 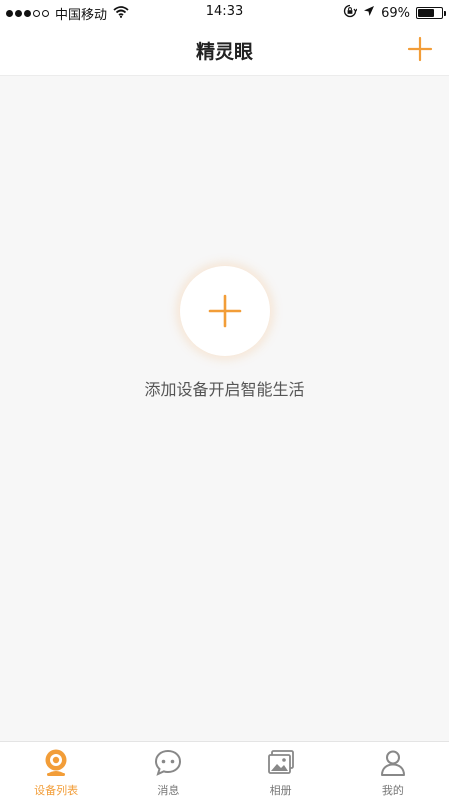 I want to click on tab-label: 相册, so click(x=280, y=790).